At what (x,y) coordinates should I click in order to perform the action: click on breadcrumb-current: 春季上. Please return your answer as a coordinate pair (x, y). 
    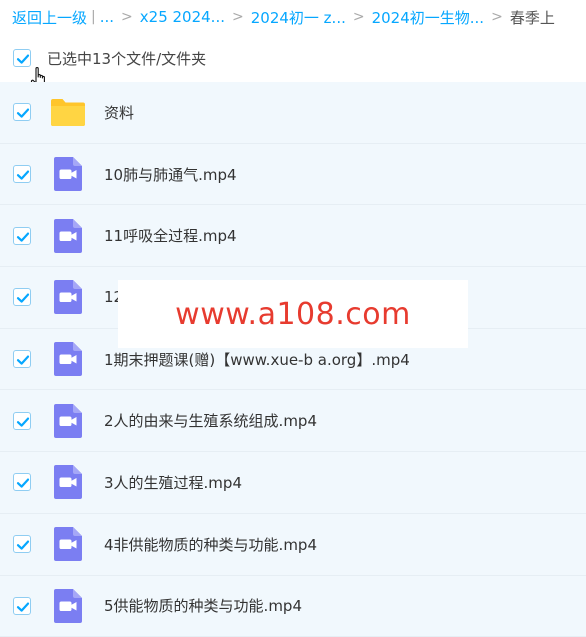
    Looking at the image, I should click on (532, 17).